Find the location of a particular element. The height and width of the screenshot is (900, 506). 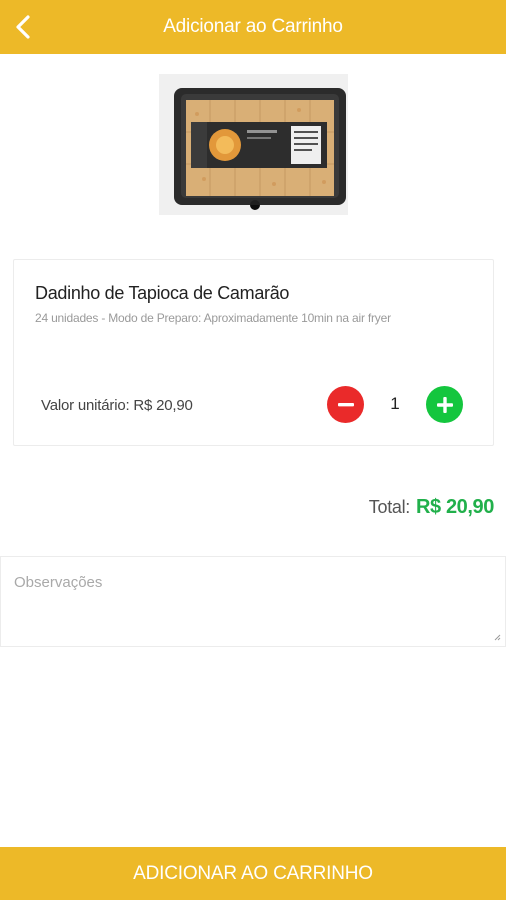

notes-box is located at coordinates (253, 601).